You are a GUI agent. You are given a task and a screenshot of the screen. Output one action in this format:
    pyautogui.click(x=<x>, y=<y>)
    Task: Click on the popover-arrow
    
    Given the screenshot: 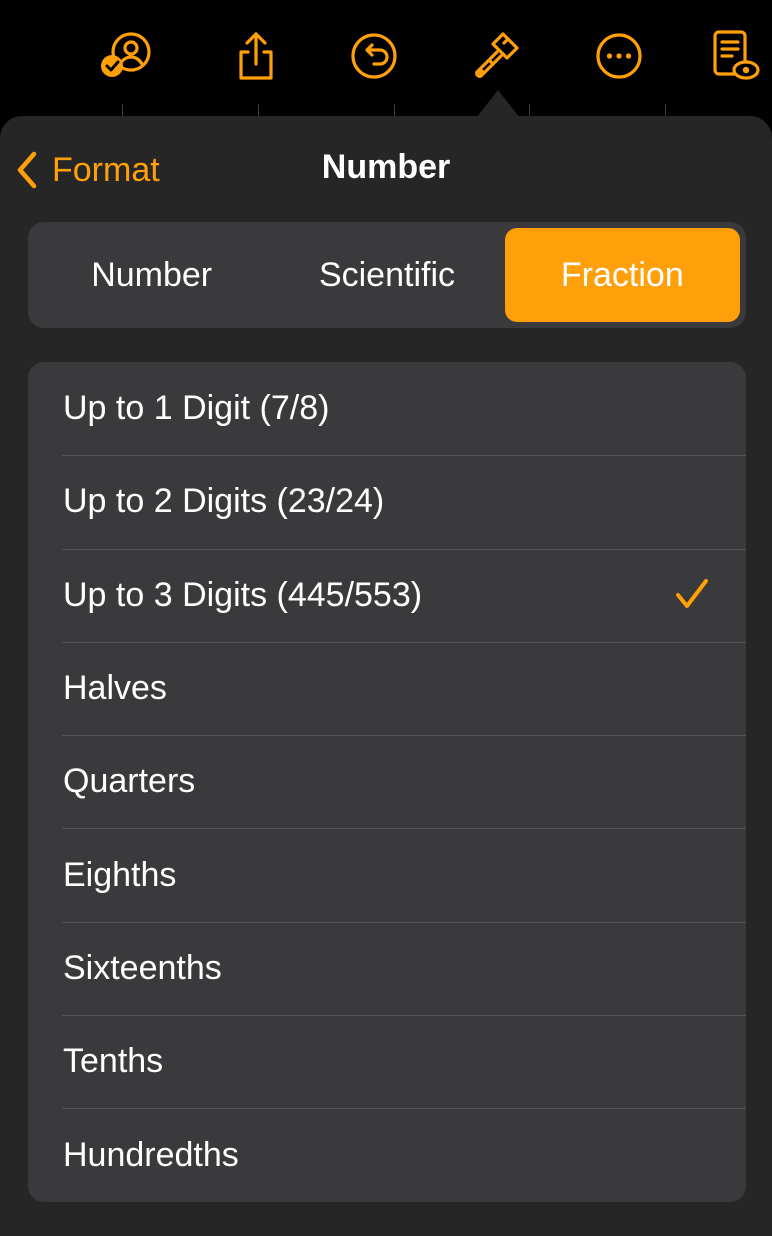 What is the action you would take?
    pyautogui.click(x=498, y=104)
    